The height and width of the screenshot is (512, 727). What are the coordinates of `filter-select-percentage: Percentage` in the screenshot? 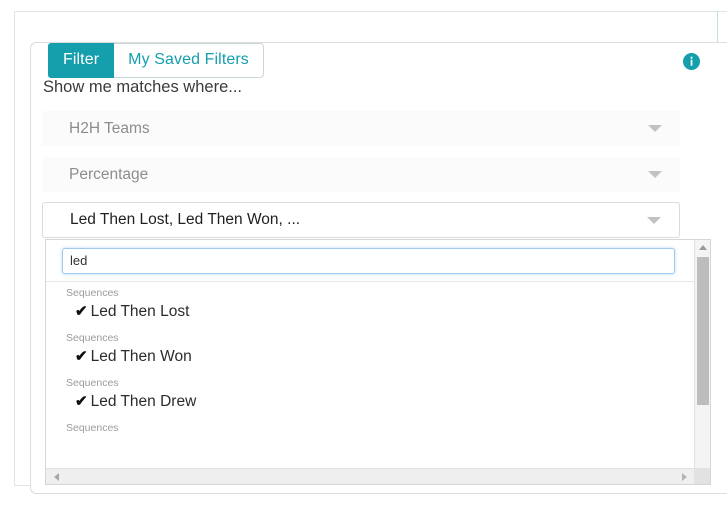 It's located at (361, 174).